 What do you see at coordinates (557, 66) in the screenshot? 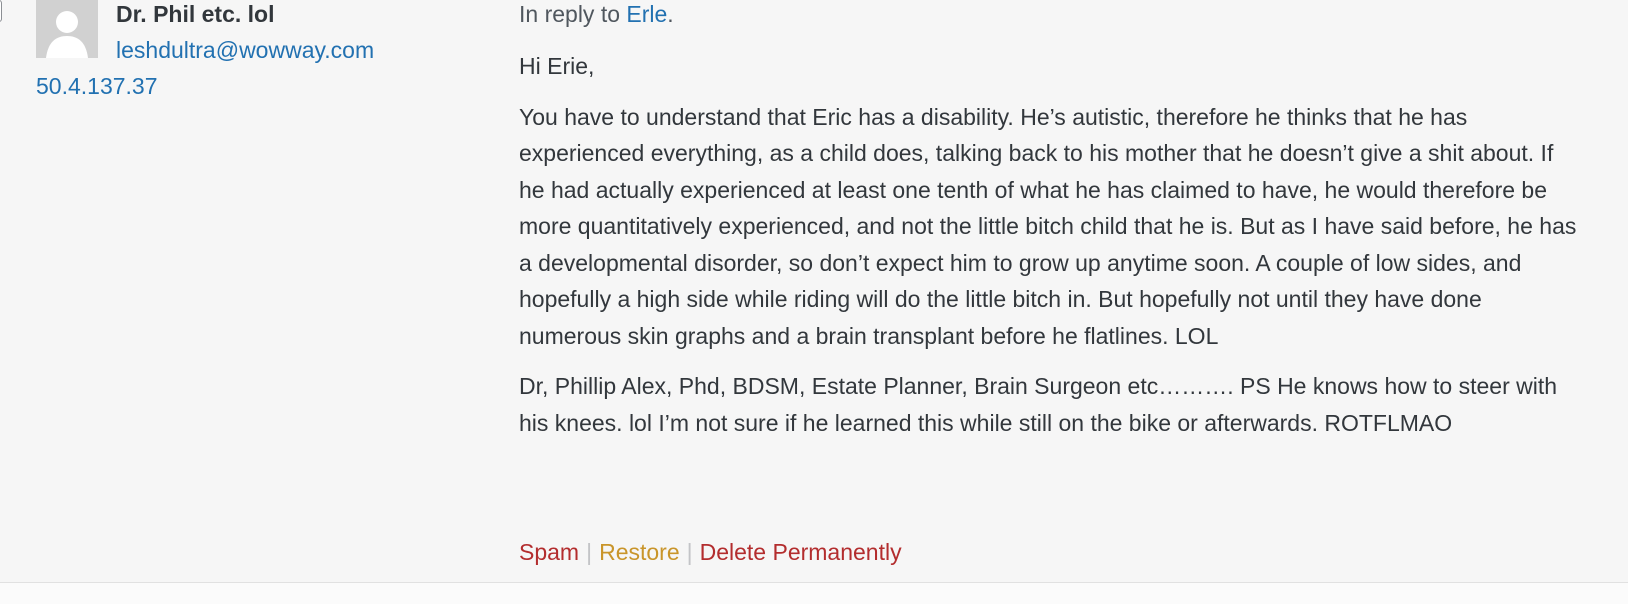
I see `comment-paragraph: Hi Erie,` at bounding box center [557, 66].